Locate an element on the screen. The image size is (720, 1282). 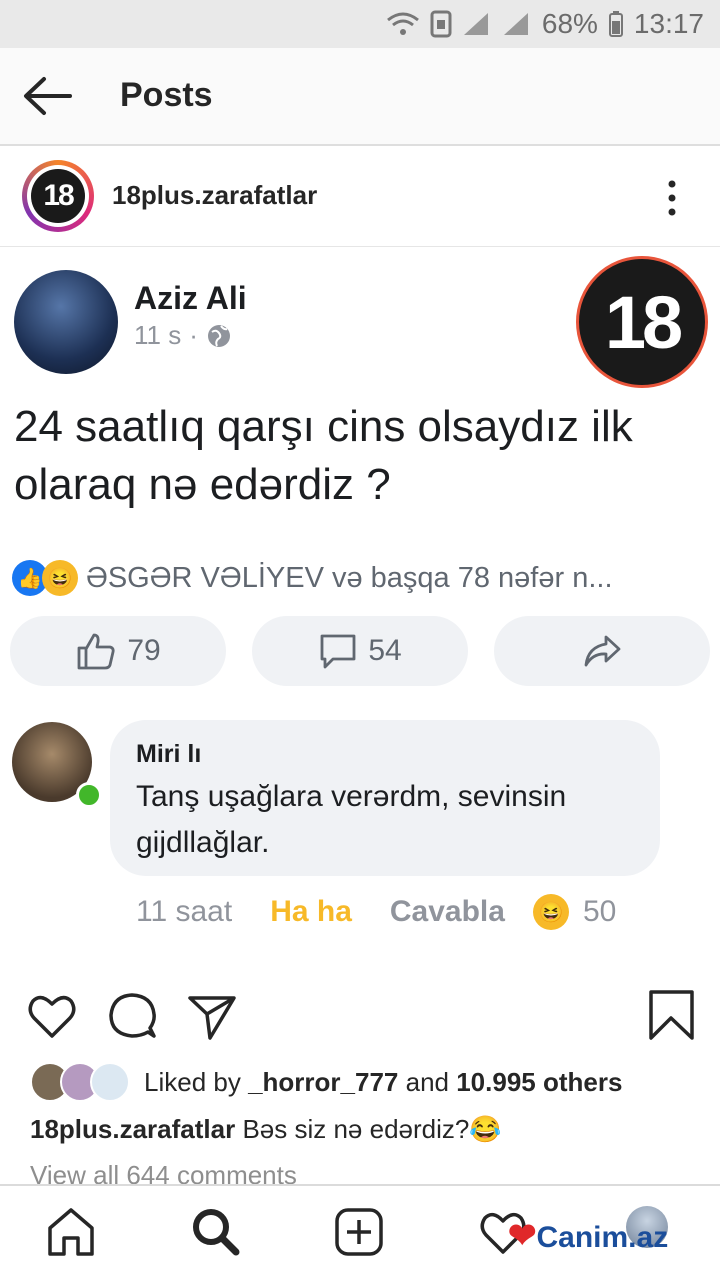
likes-summary: Liked by _horror_777 and 10.995 others is located at coordinates (326, 1082).